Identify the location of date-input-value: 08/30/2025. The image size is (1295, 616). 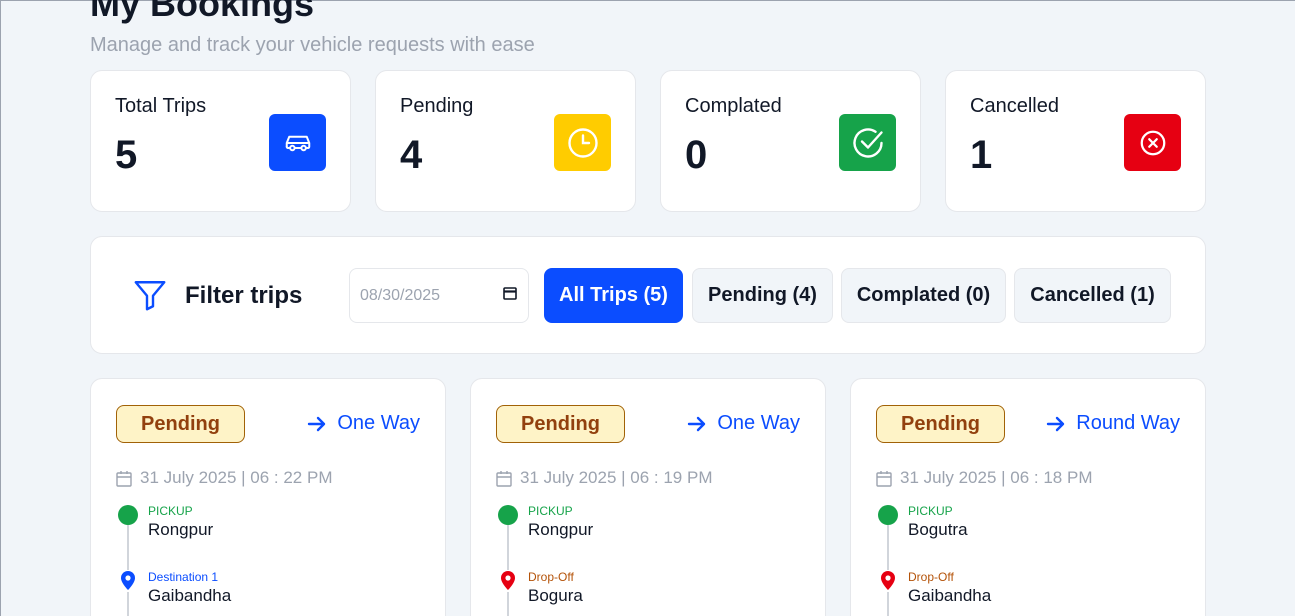
(400, 295).